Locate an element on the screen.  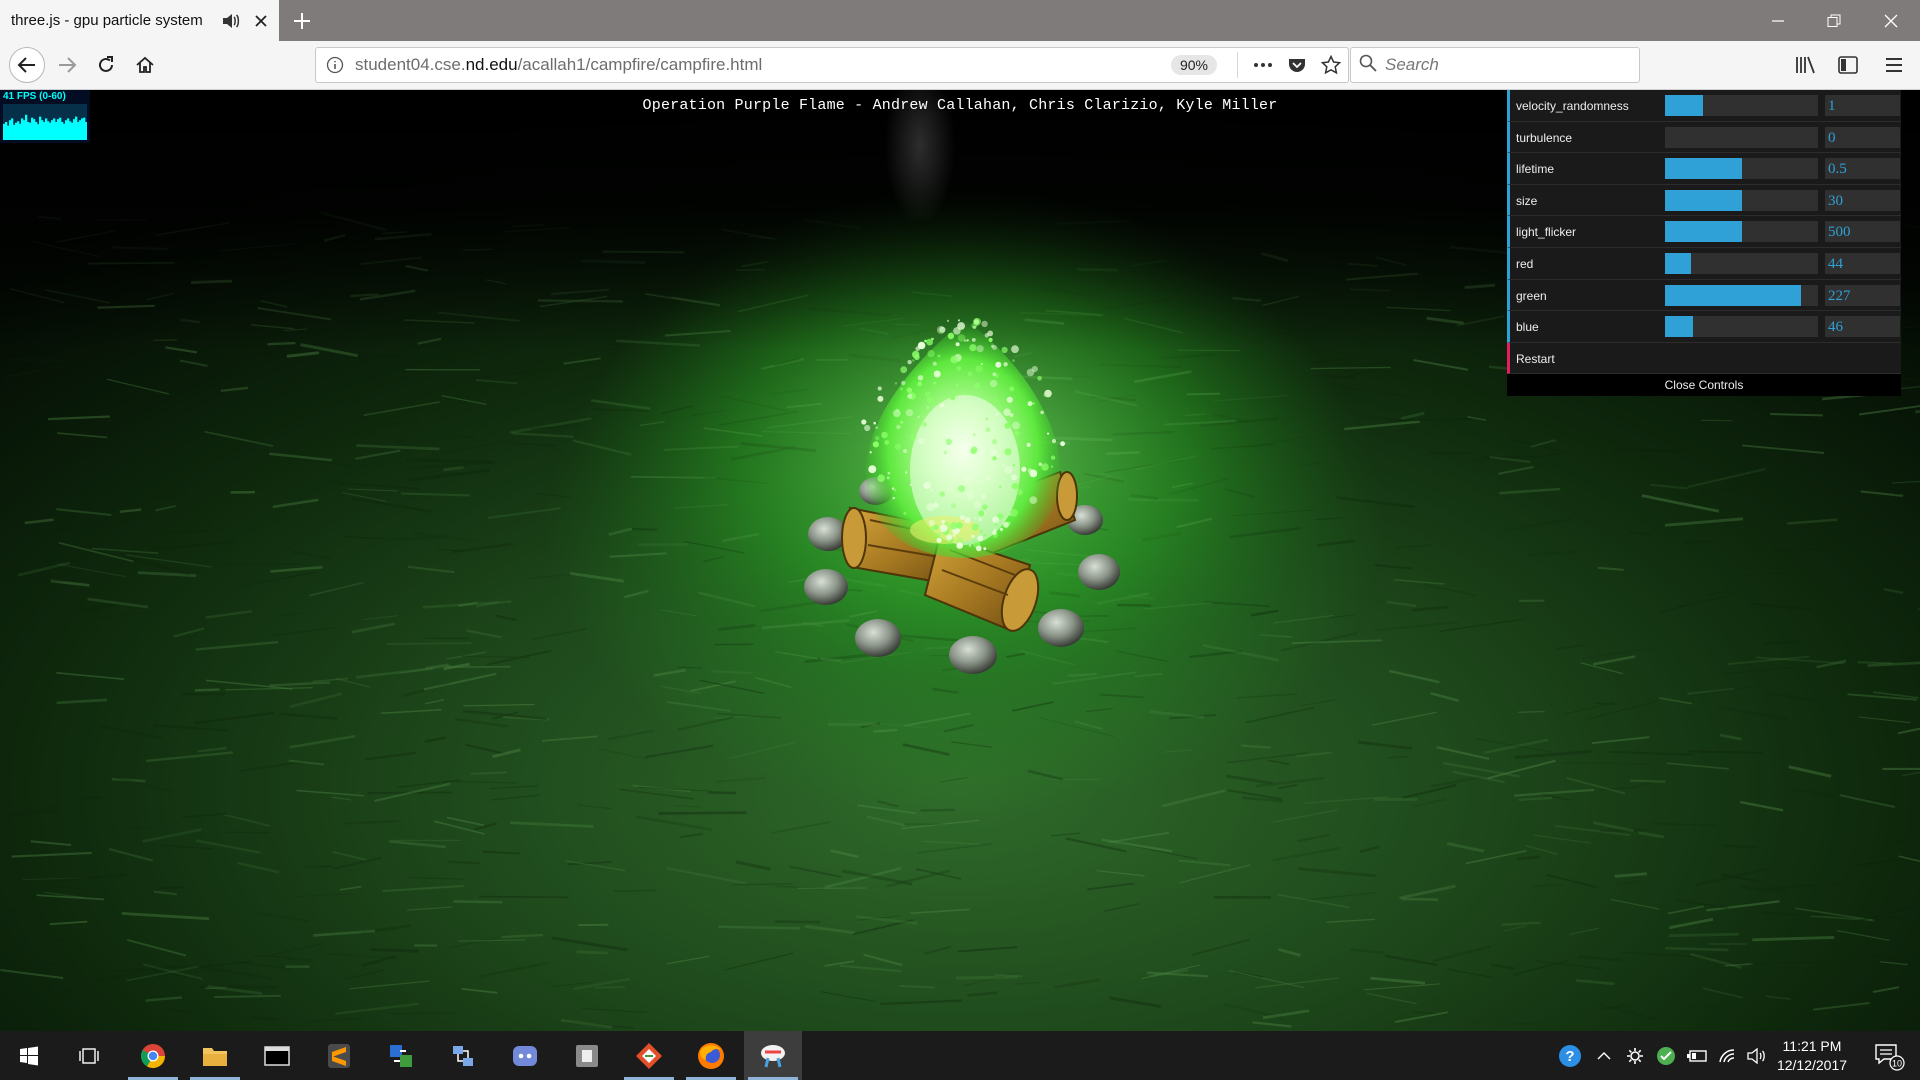
control-row-velocity-randomness: velocity_randomness 1 is located at coordinates (1704, 106).